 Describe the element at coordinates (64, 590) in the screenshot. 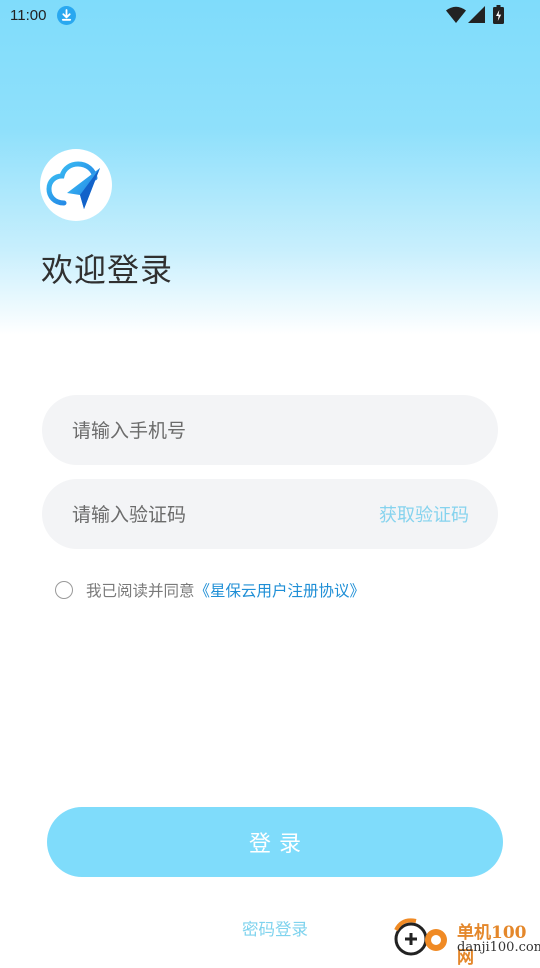

I see `agreement-checkbox` at that location.